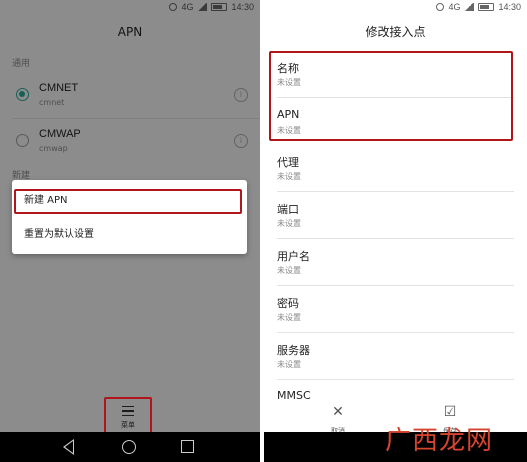 The height and width of the screenshot is (462, 527). I want to click on field-server: 服务器 未设置, so click(395, 355).